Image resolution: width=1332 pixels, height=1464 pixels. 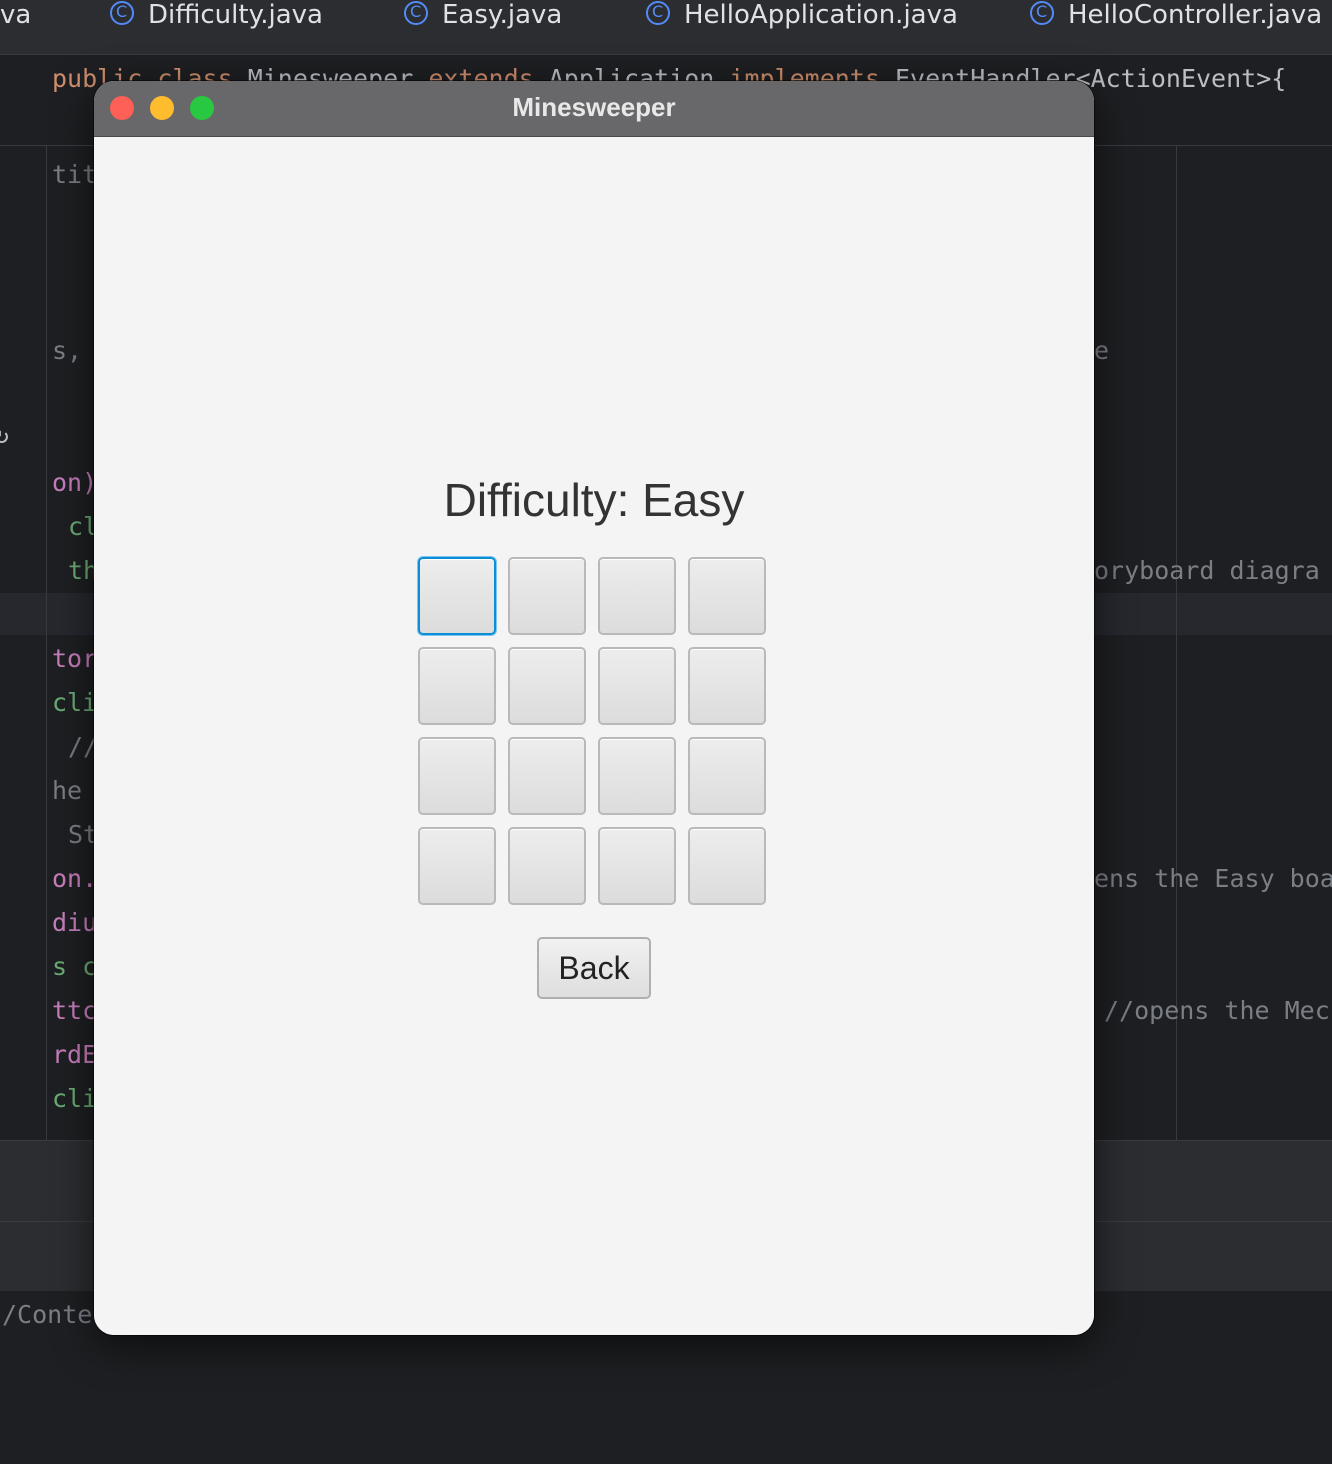 What do you see at coordinates (75, 174) in the screenshot?
I see `code-fragment: tit` at bounding box center [75, 174].